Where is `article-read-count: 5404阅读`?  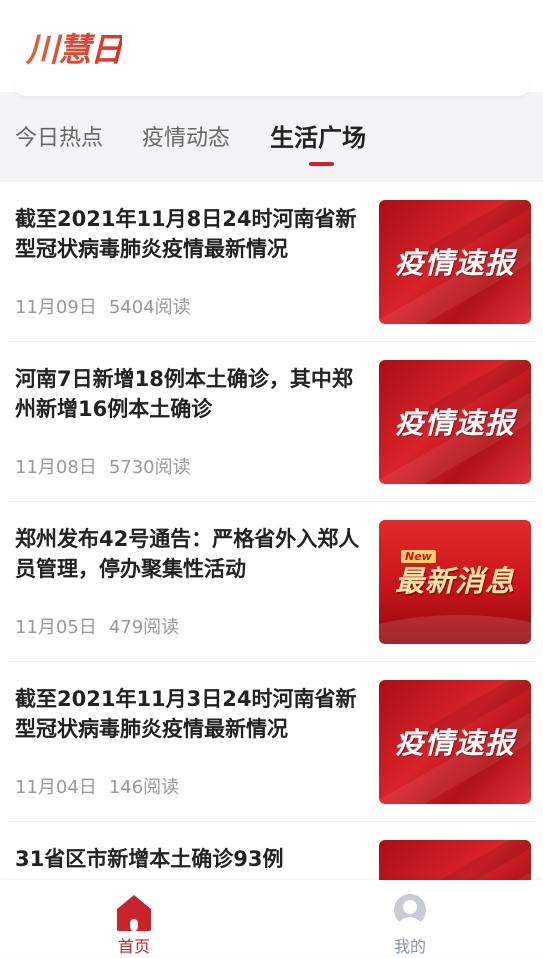
article-read-count: 5404阅读 is located at coordinates (149, 307).